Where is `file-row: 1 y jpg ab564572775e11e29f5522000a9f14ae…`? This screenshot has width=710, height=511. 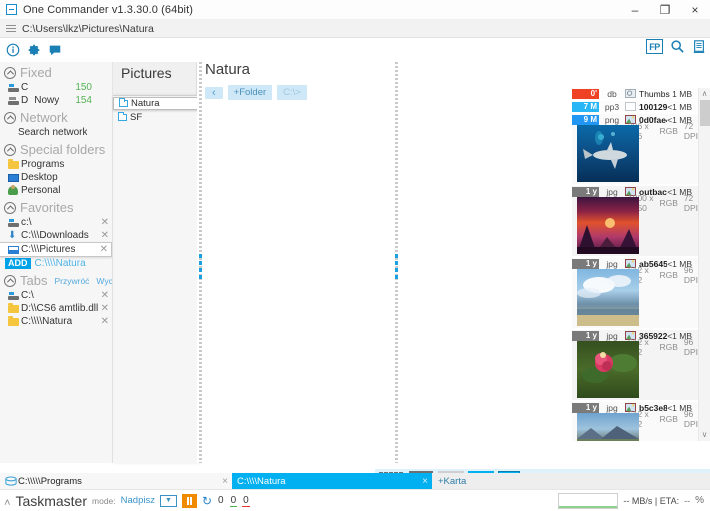
file-row: 1 y jpg ab564572775e11e29f5522000a9f14ae… is located at coordinates (635, 293).